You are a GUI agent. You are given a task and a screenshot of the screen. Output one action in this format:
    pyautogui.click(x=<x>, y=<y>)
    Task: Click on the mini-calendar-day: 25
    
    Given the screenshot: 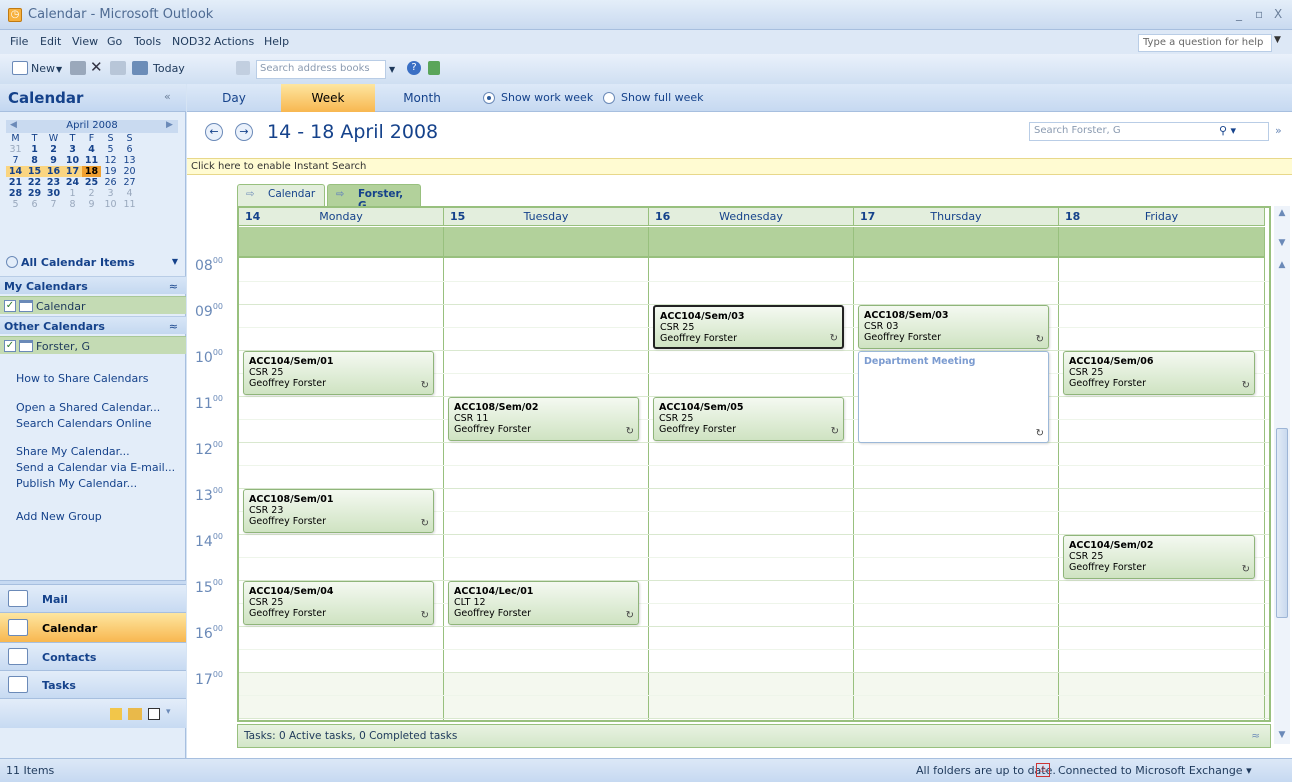 What is the action you would take?
    pyautogui.click(x=91, y=182)
    